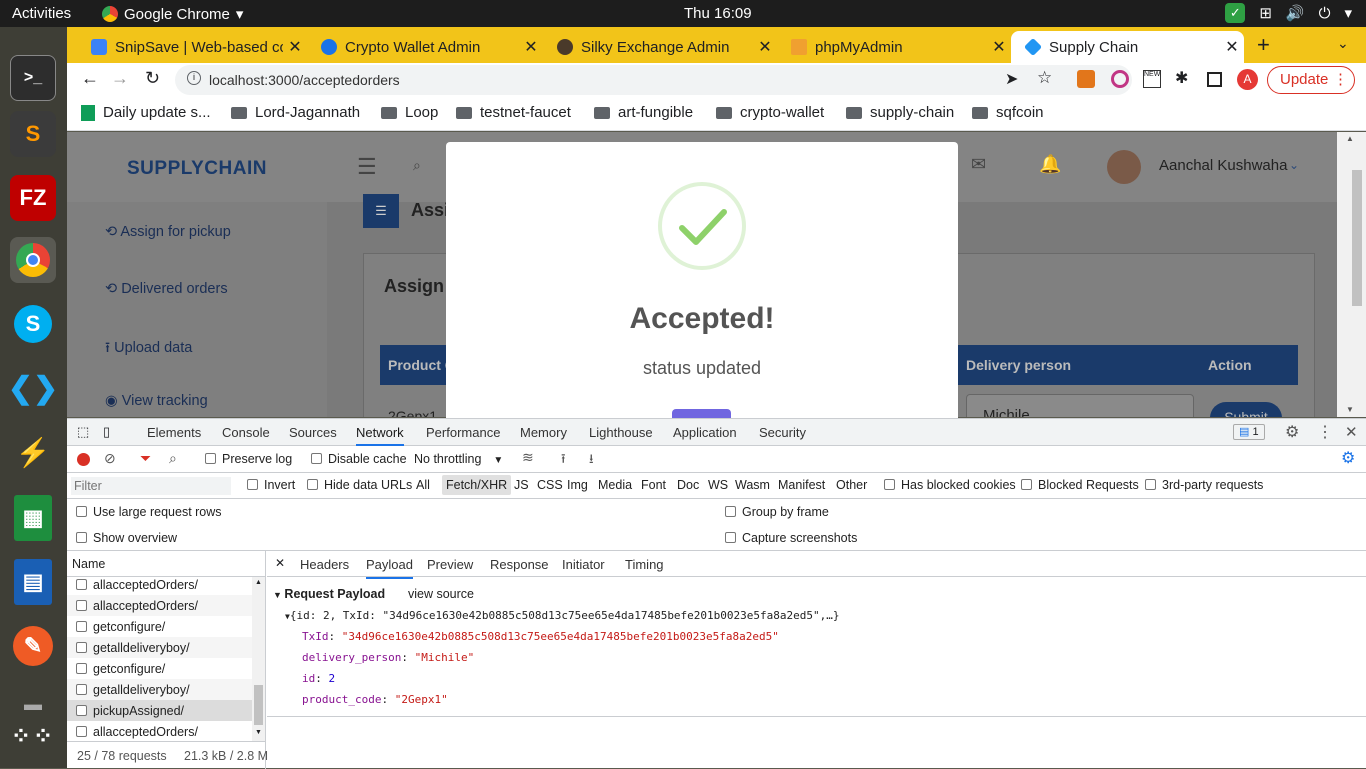  I want to click on page-scrollbar: ▲ ▼, so click(1351, 274).